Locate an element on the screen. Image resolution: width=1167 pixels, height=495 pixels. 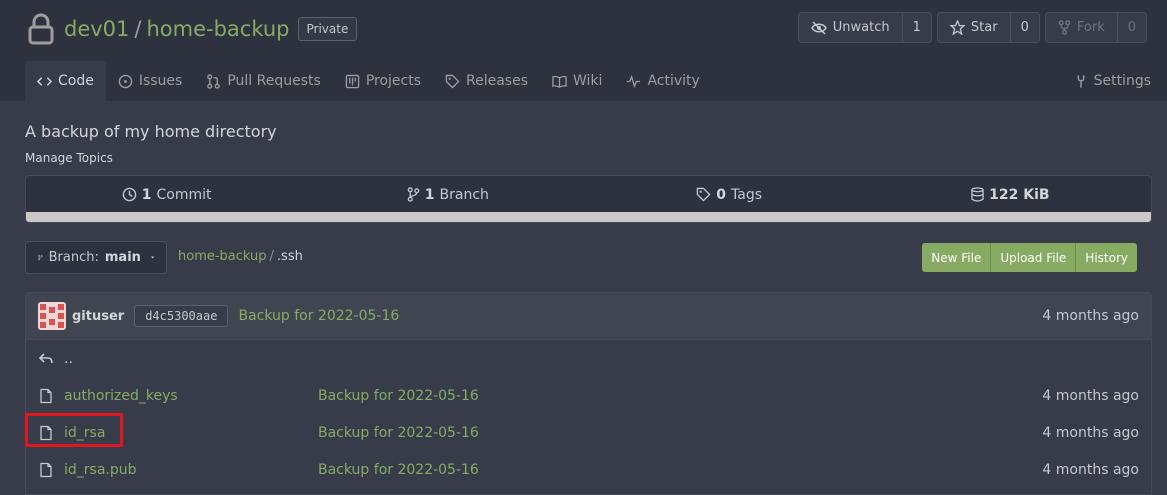
pull-request-icon is located at coordinates (214, 81).